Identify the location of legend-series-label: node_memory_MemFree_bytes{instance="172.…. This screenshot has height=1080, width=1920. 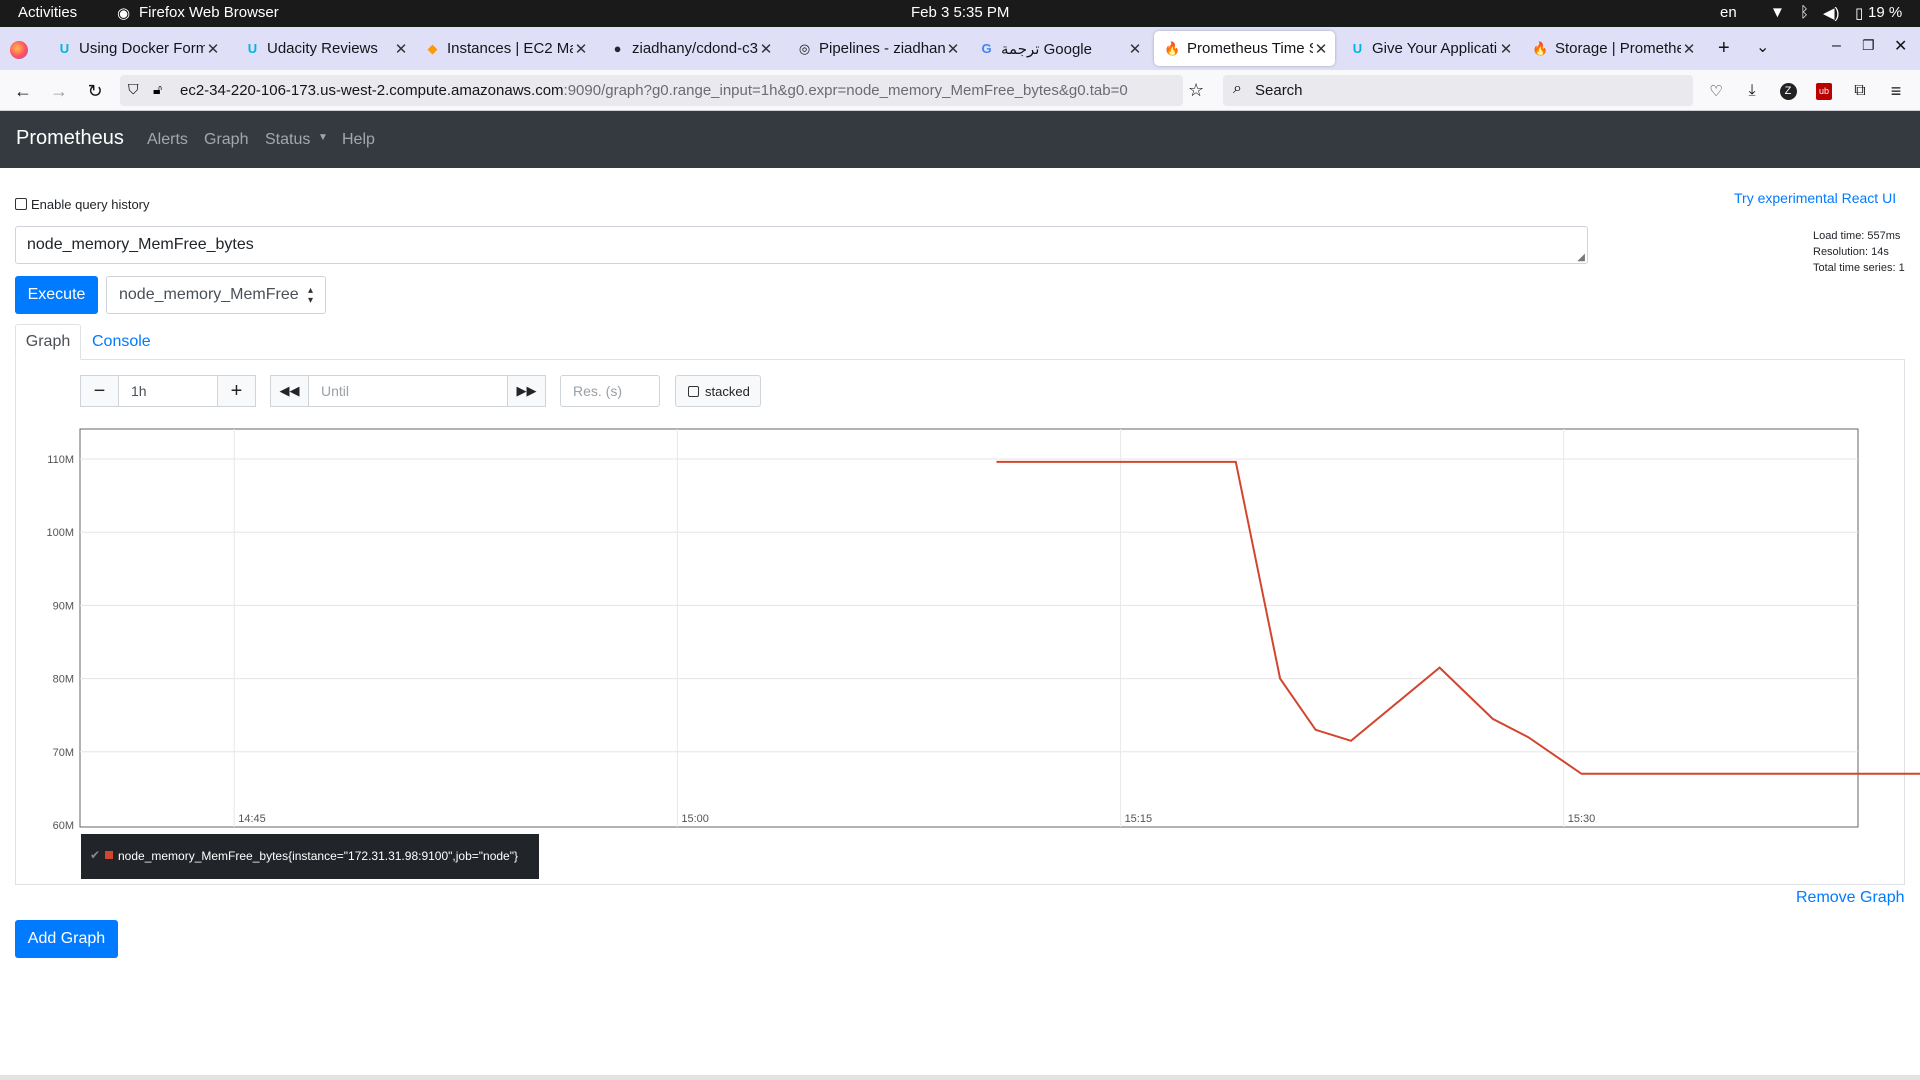
(318, 856).